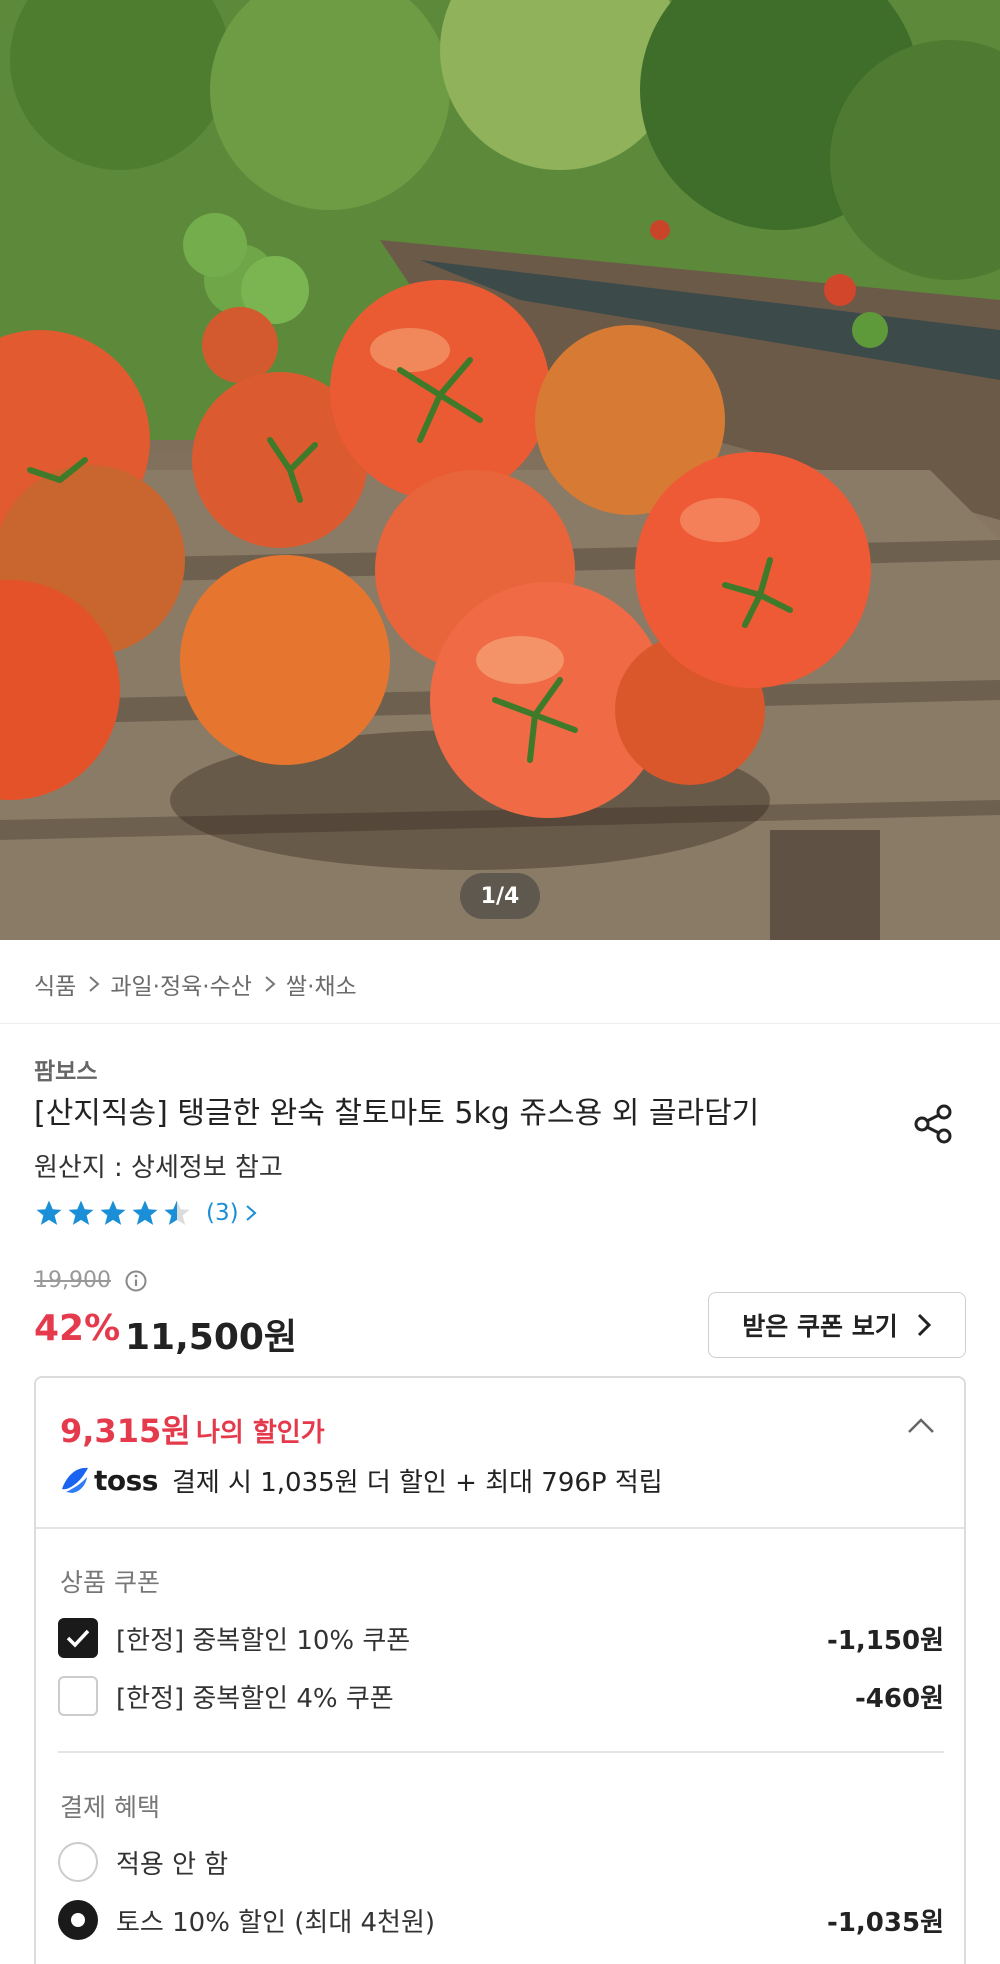 The width and height of the screenshot is (1000, 1964). What do you see at coordinates (501, 1696) in the screenshot?
I see `coupon-option: [한정] 중복할인 4% 쿠폰 -460원` at bounding box center [501, 1696].